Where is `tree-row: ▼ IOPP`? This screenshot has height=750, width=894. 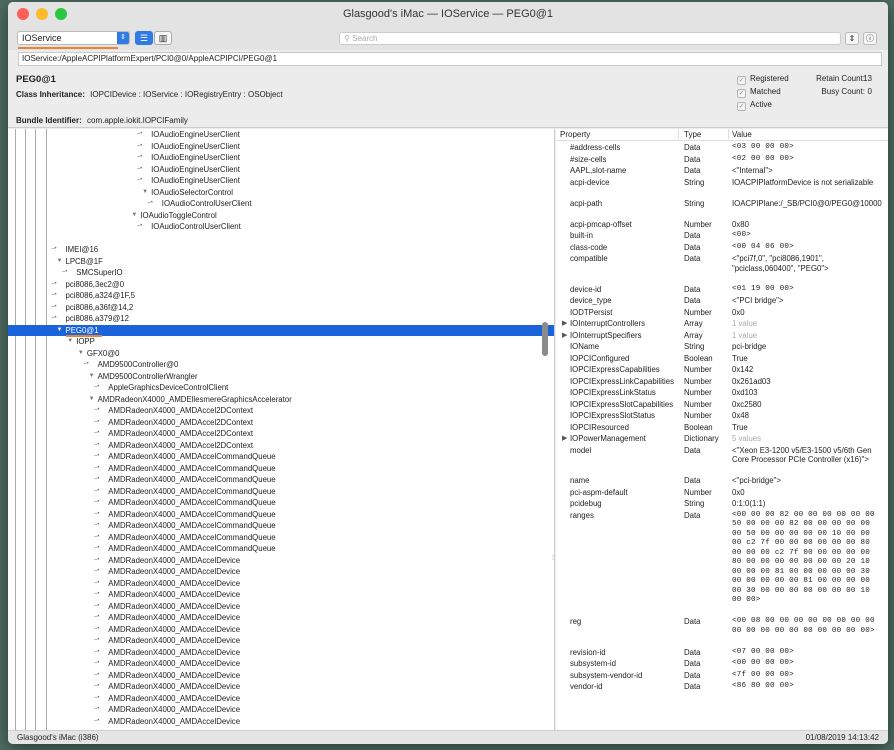 tree-row: ▼ IOPP is located at coordinates (281, 342).